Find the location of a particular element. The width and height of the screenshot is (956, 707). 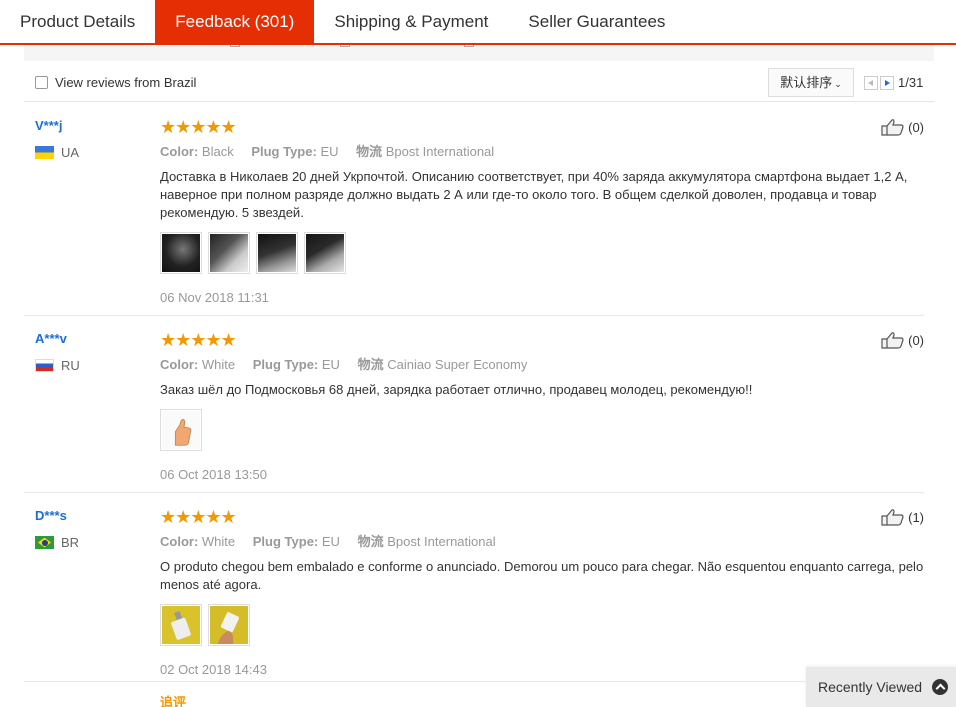

reviewer-name: D***s is located at coordinates (51, 515).